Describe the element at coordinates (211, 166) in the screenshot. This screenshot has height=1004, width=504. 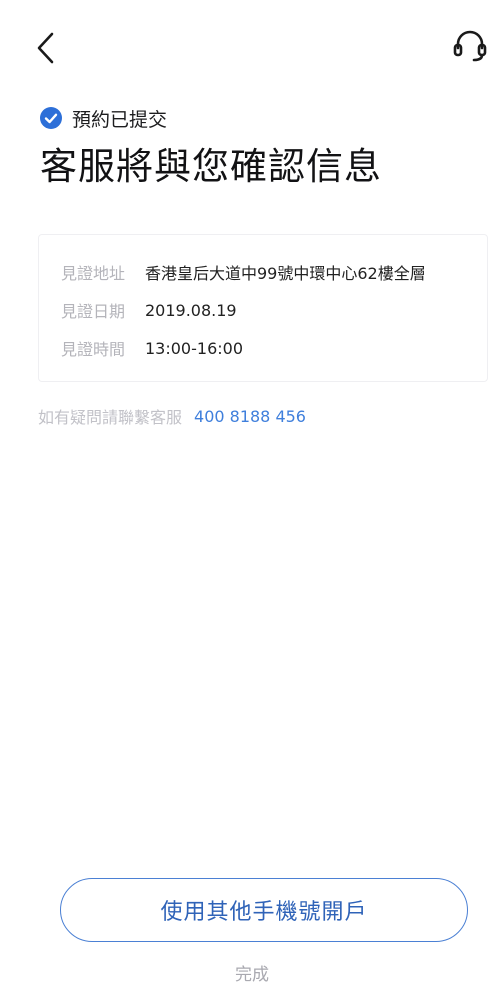
I see `page-title: 客服將與您確認信息` at that location.